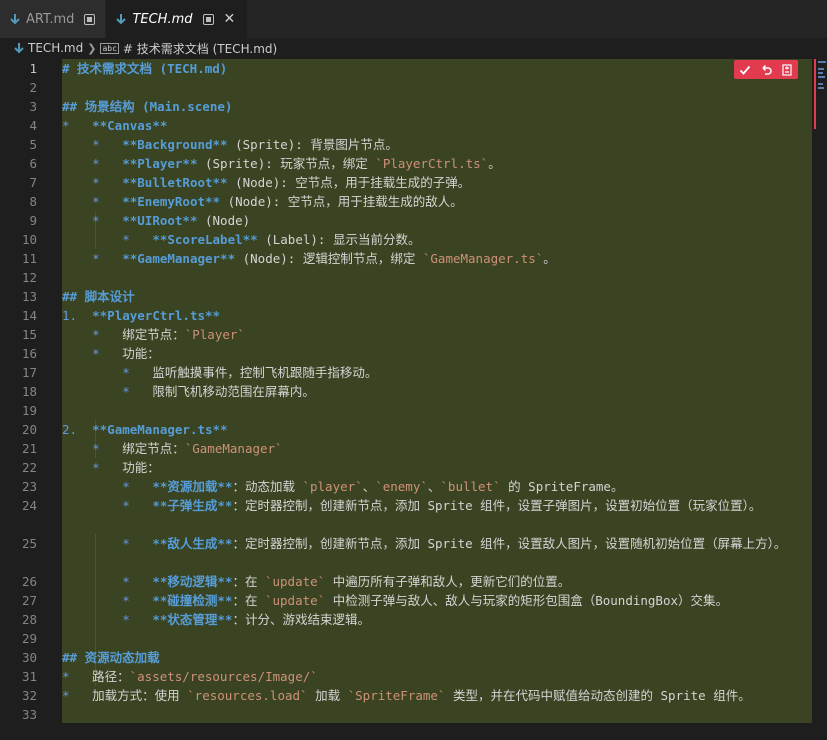 This screenshot has width=827, height=740. Describe the element at coordinates (266, 182) in the screenshot. I see `code-line-7: * **BulletRoot** (Node): 空节点，用于挂载生成的子弹。` at that location.